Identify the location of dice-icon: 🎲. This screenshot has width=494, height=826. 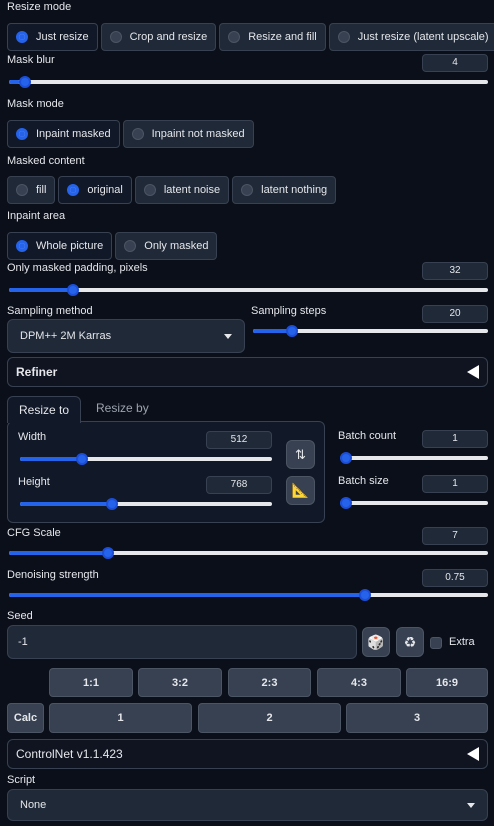
(376, 641).